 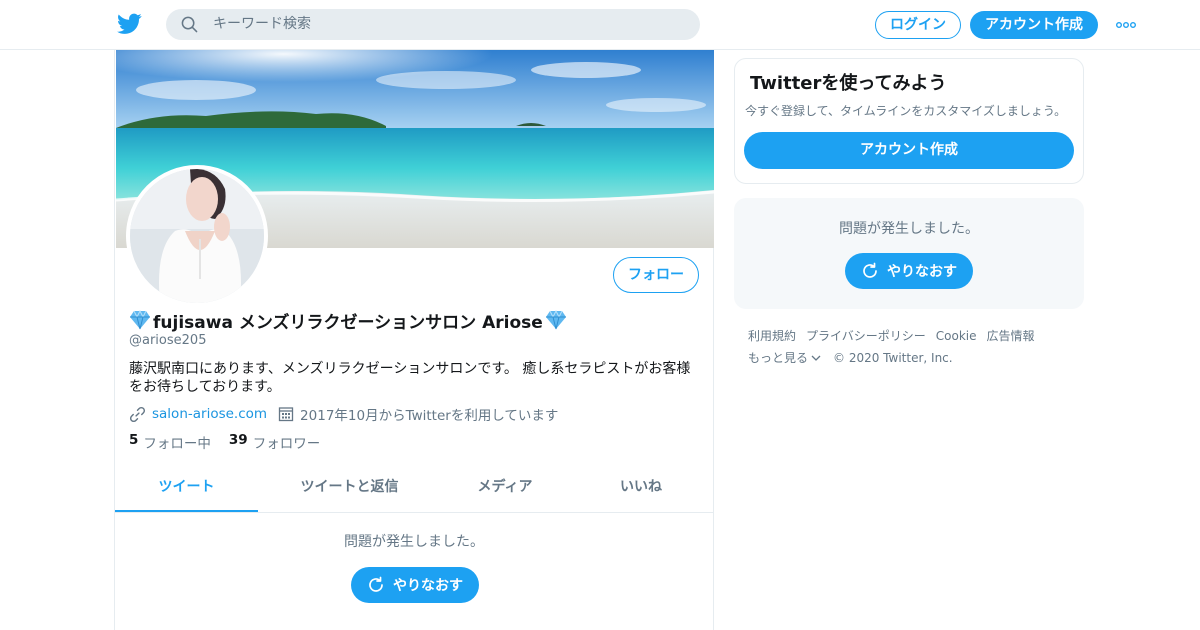 What do you see at coordinates (209, 414) in the screenshot?
I see `profile-website-link: salon-ariose.com` at bounding box center [209, 414].